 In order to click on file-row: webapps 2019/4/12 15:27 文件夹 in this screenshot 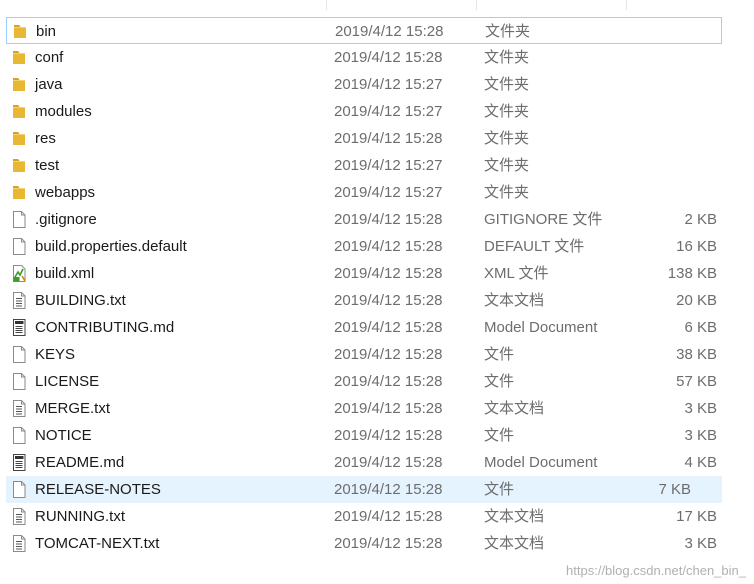, I will do `click(377, 192)`.